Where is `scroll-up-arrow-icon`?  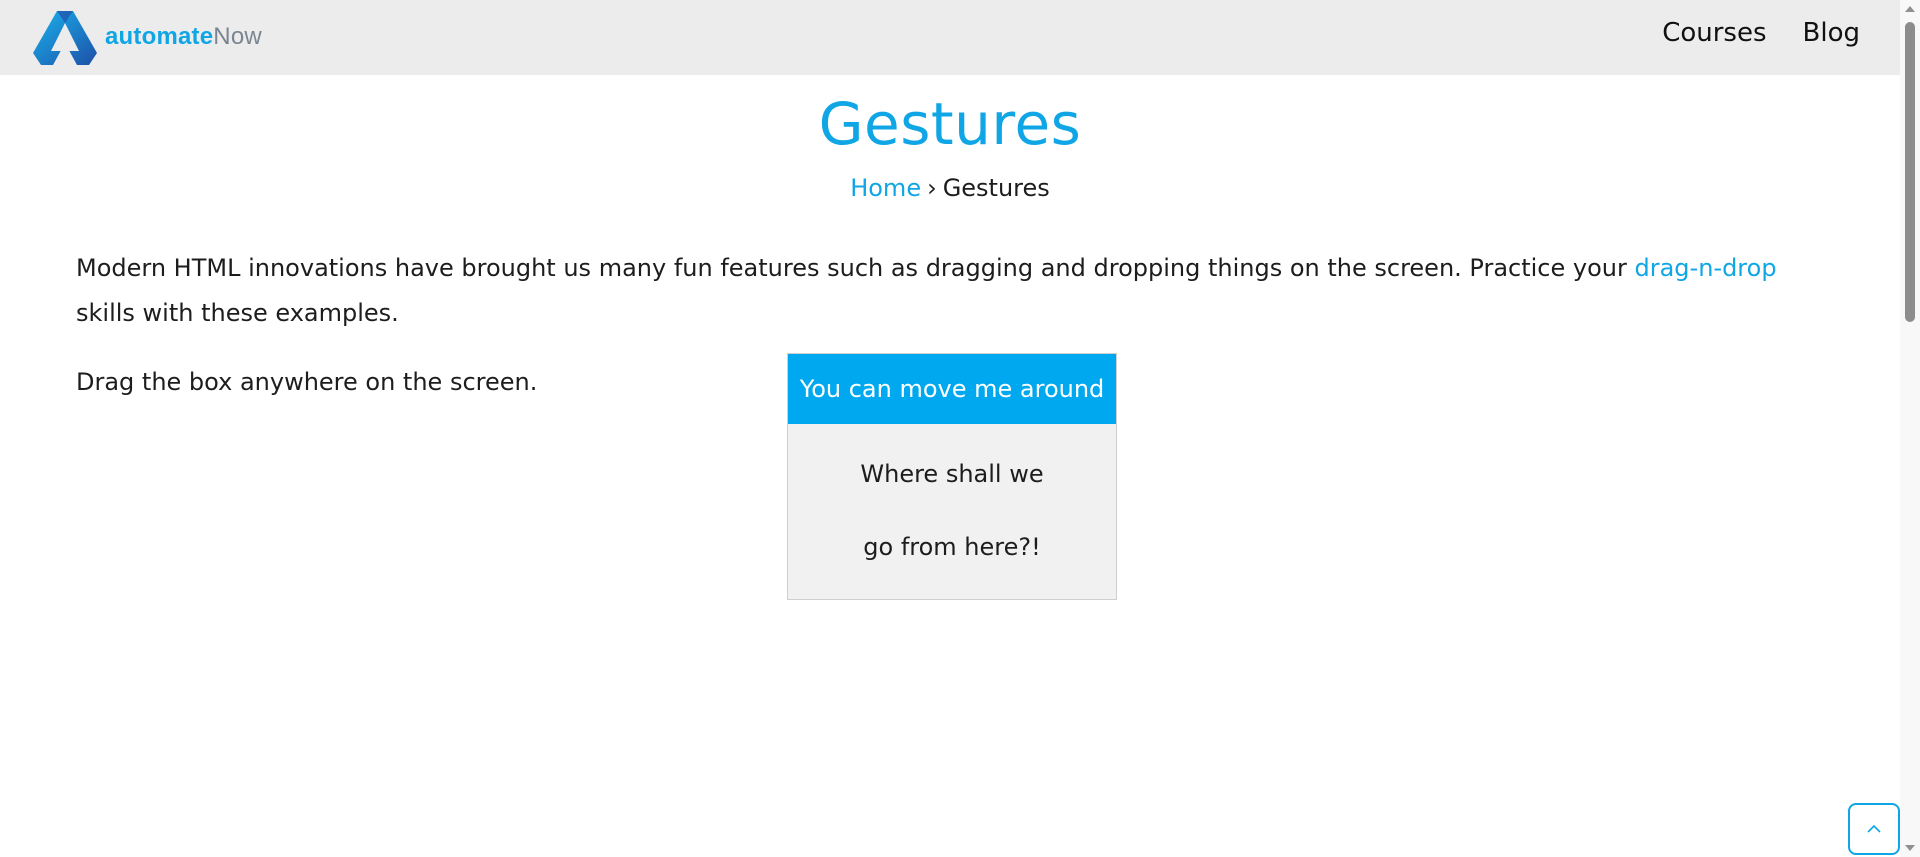 scroll-up-arrow-icon is located at coordinates (1910, 9).